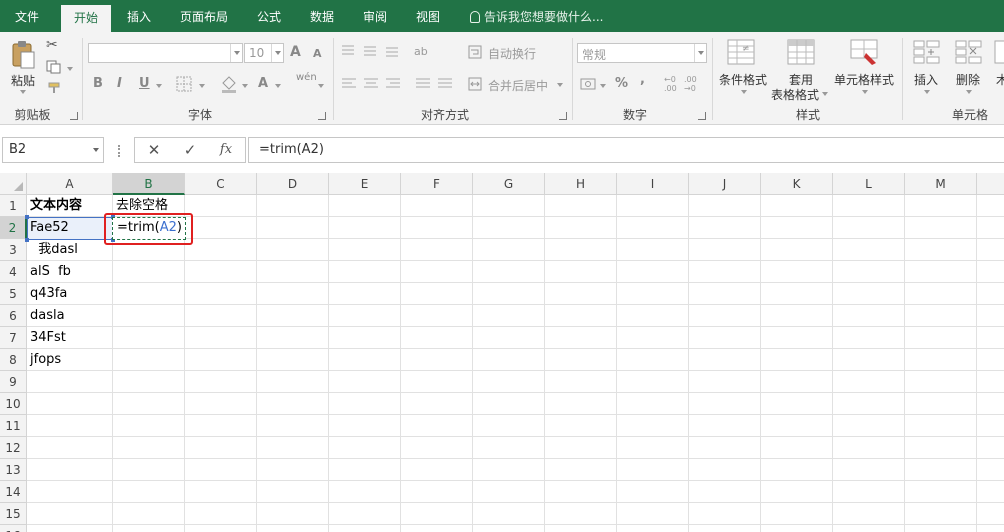 The width and height of the screenshot is (1004, 532). Describe the element at coordinates (23, 55) in the screenshot. I see `paste-icon` at that location.